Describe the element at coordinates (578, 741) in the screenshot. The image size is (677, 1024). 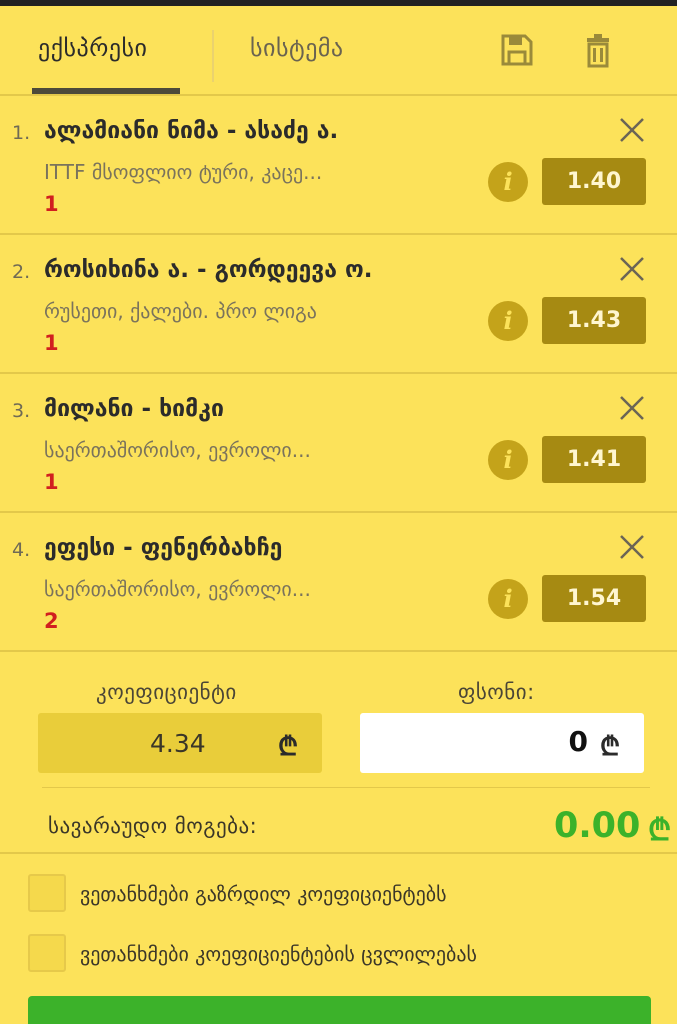
I see `stake-value: 0` at that location.